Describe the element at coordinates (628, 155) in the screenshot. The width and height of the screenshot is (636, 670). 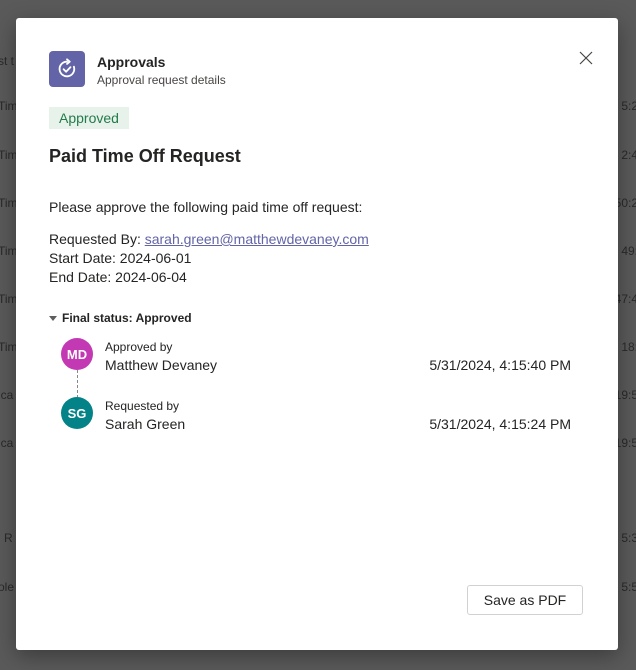
I see `bg-row-fragment: 2:4` at that location.